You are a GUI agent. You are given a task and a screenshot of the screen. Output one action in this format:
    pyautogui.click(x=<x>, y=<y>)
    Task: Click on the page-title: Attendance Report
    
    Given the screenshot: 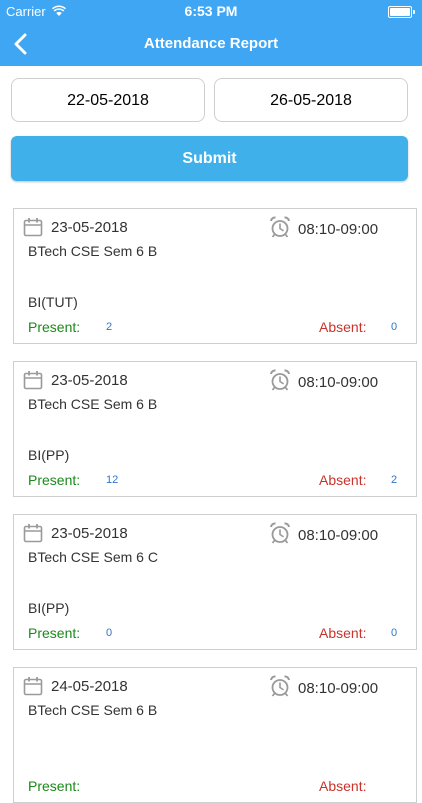 What is the action you would take?
    pyautogui.click(x=211, y=43)
    